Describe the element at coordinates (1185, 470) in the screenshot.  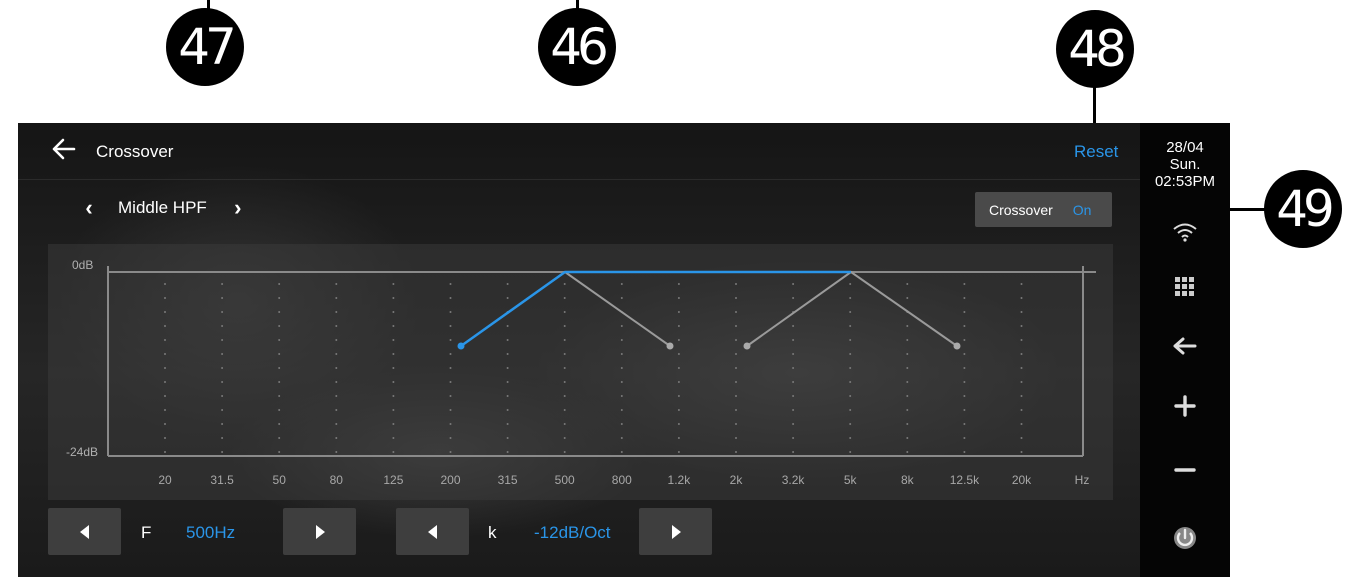
I see `volume-down-icon` at that location.